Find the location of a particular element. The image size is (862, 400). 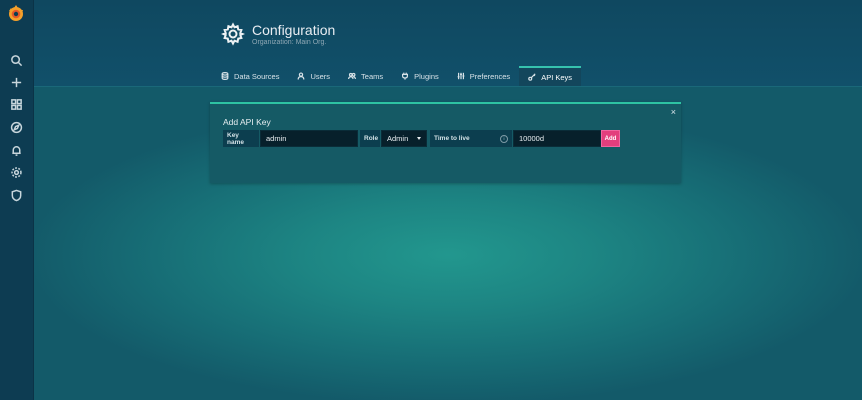

tab-label: Users is located at coordinates (320, 76).